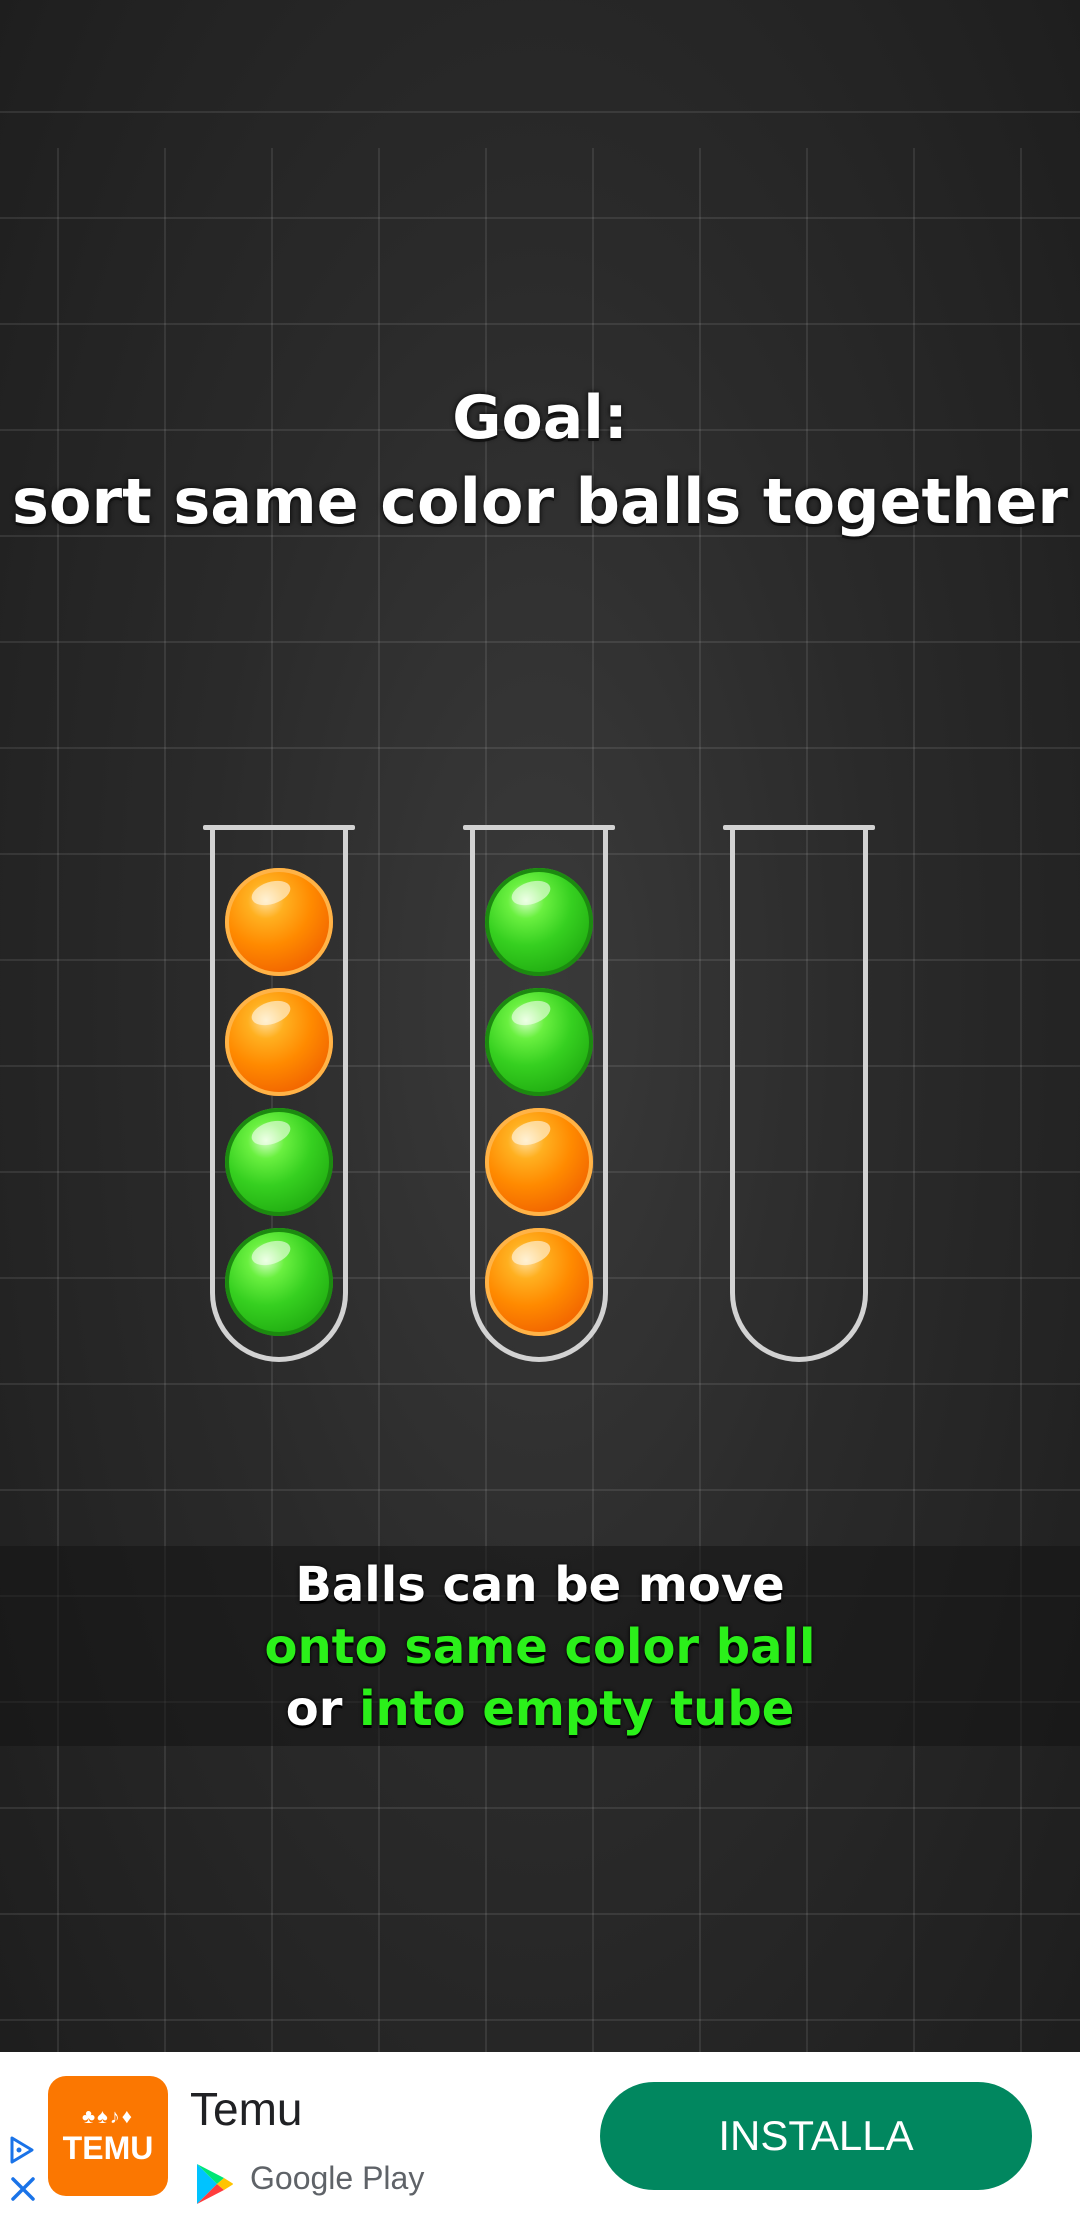 Image resolution: width=1080 pixels, height=2220 pixels. What do you see at coordinates (540, 501) in the screenshot?
I see `goal-subtitle: sort same color balls together` at bounding box center [540, 501].